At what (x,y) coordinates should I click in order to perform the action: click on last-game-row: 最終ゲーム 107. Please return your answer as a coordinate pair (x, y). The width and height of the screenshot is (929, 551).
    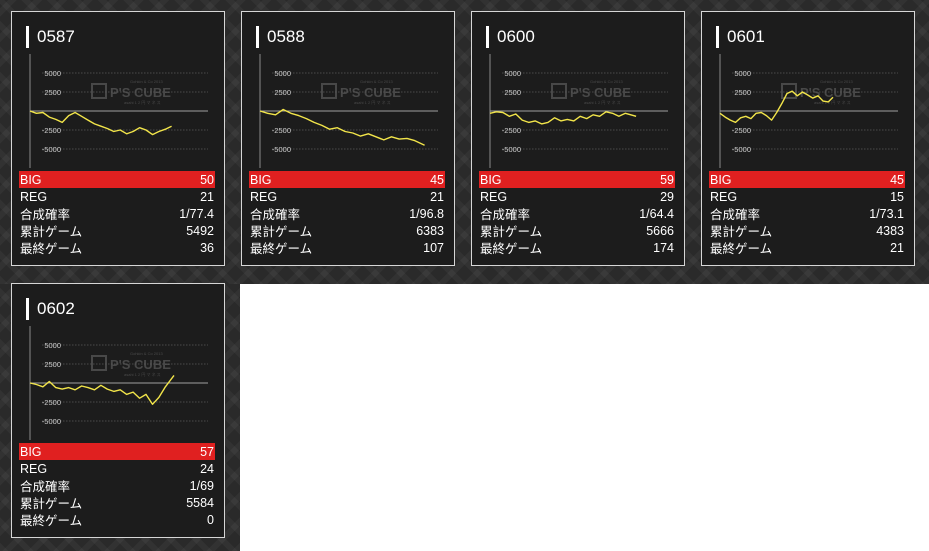
    Looking at the image, I should click on (347, 248).